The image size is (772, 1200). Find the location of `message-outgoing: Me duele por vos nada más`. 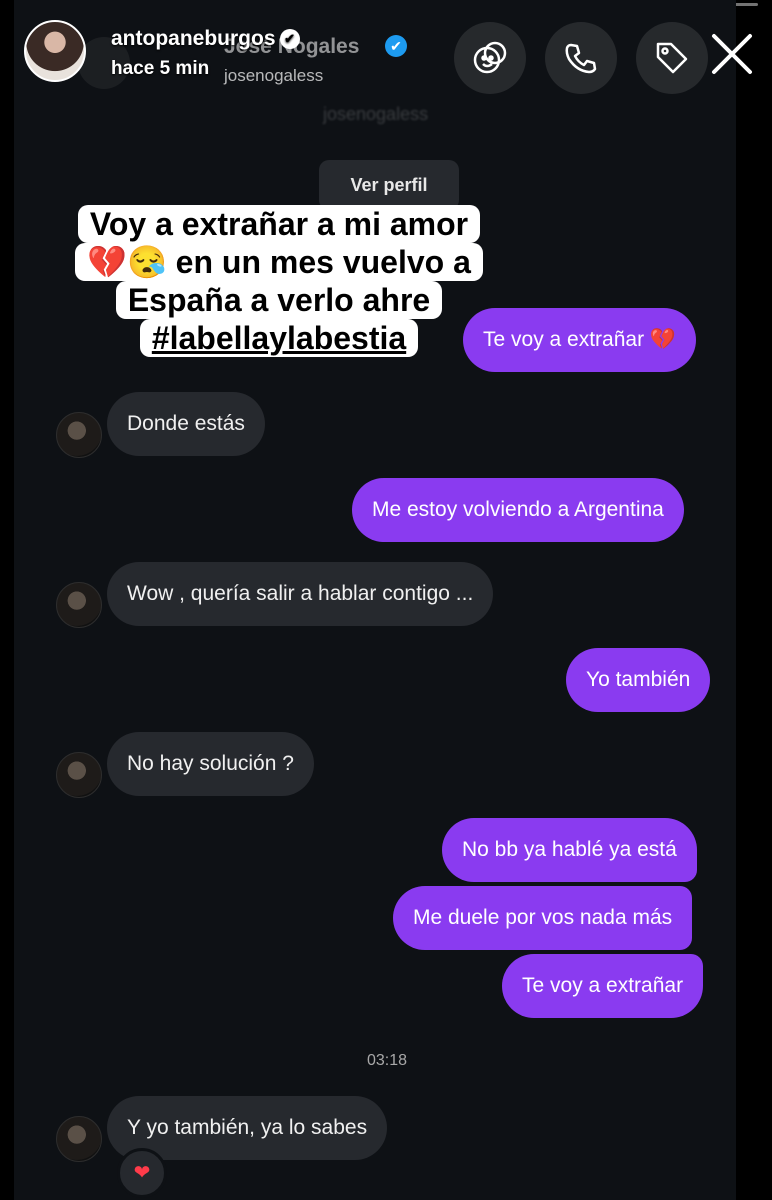

message-outgoing: Me duele por vos nada más is located at coordinates (543, 918).